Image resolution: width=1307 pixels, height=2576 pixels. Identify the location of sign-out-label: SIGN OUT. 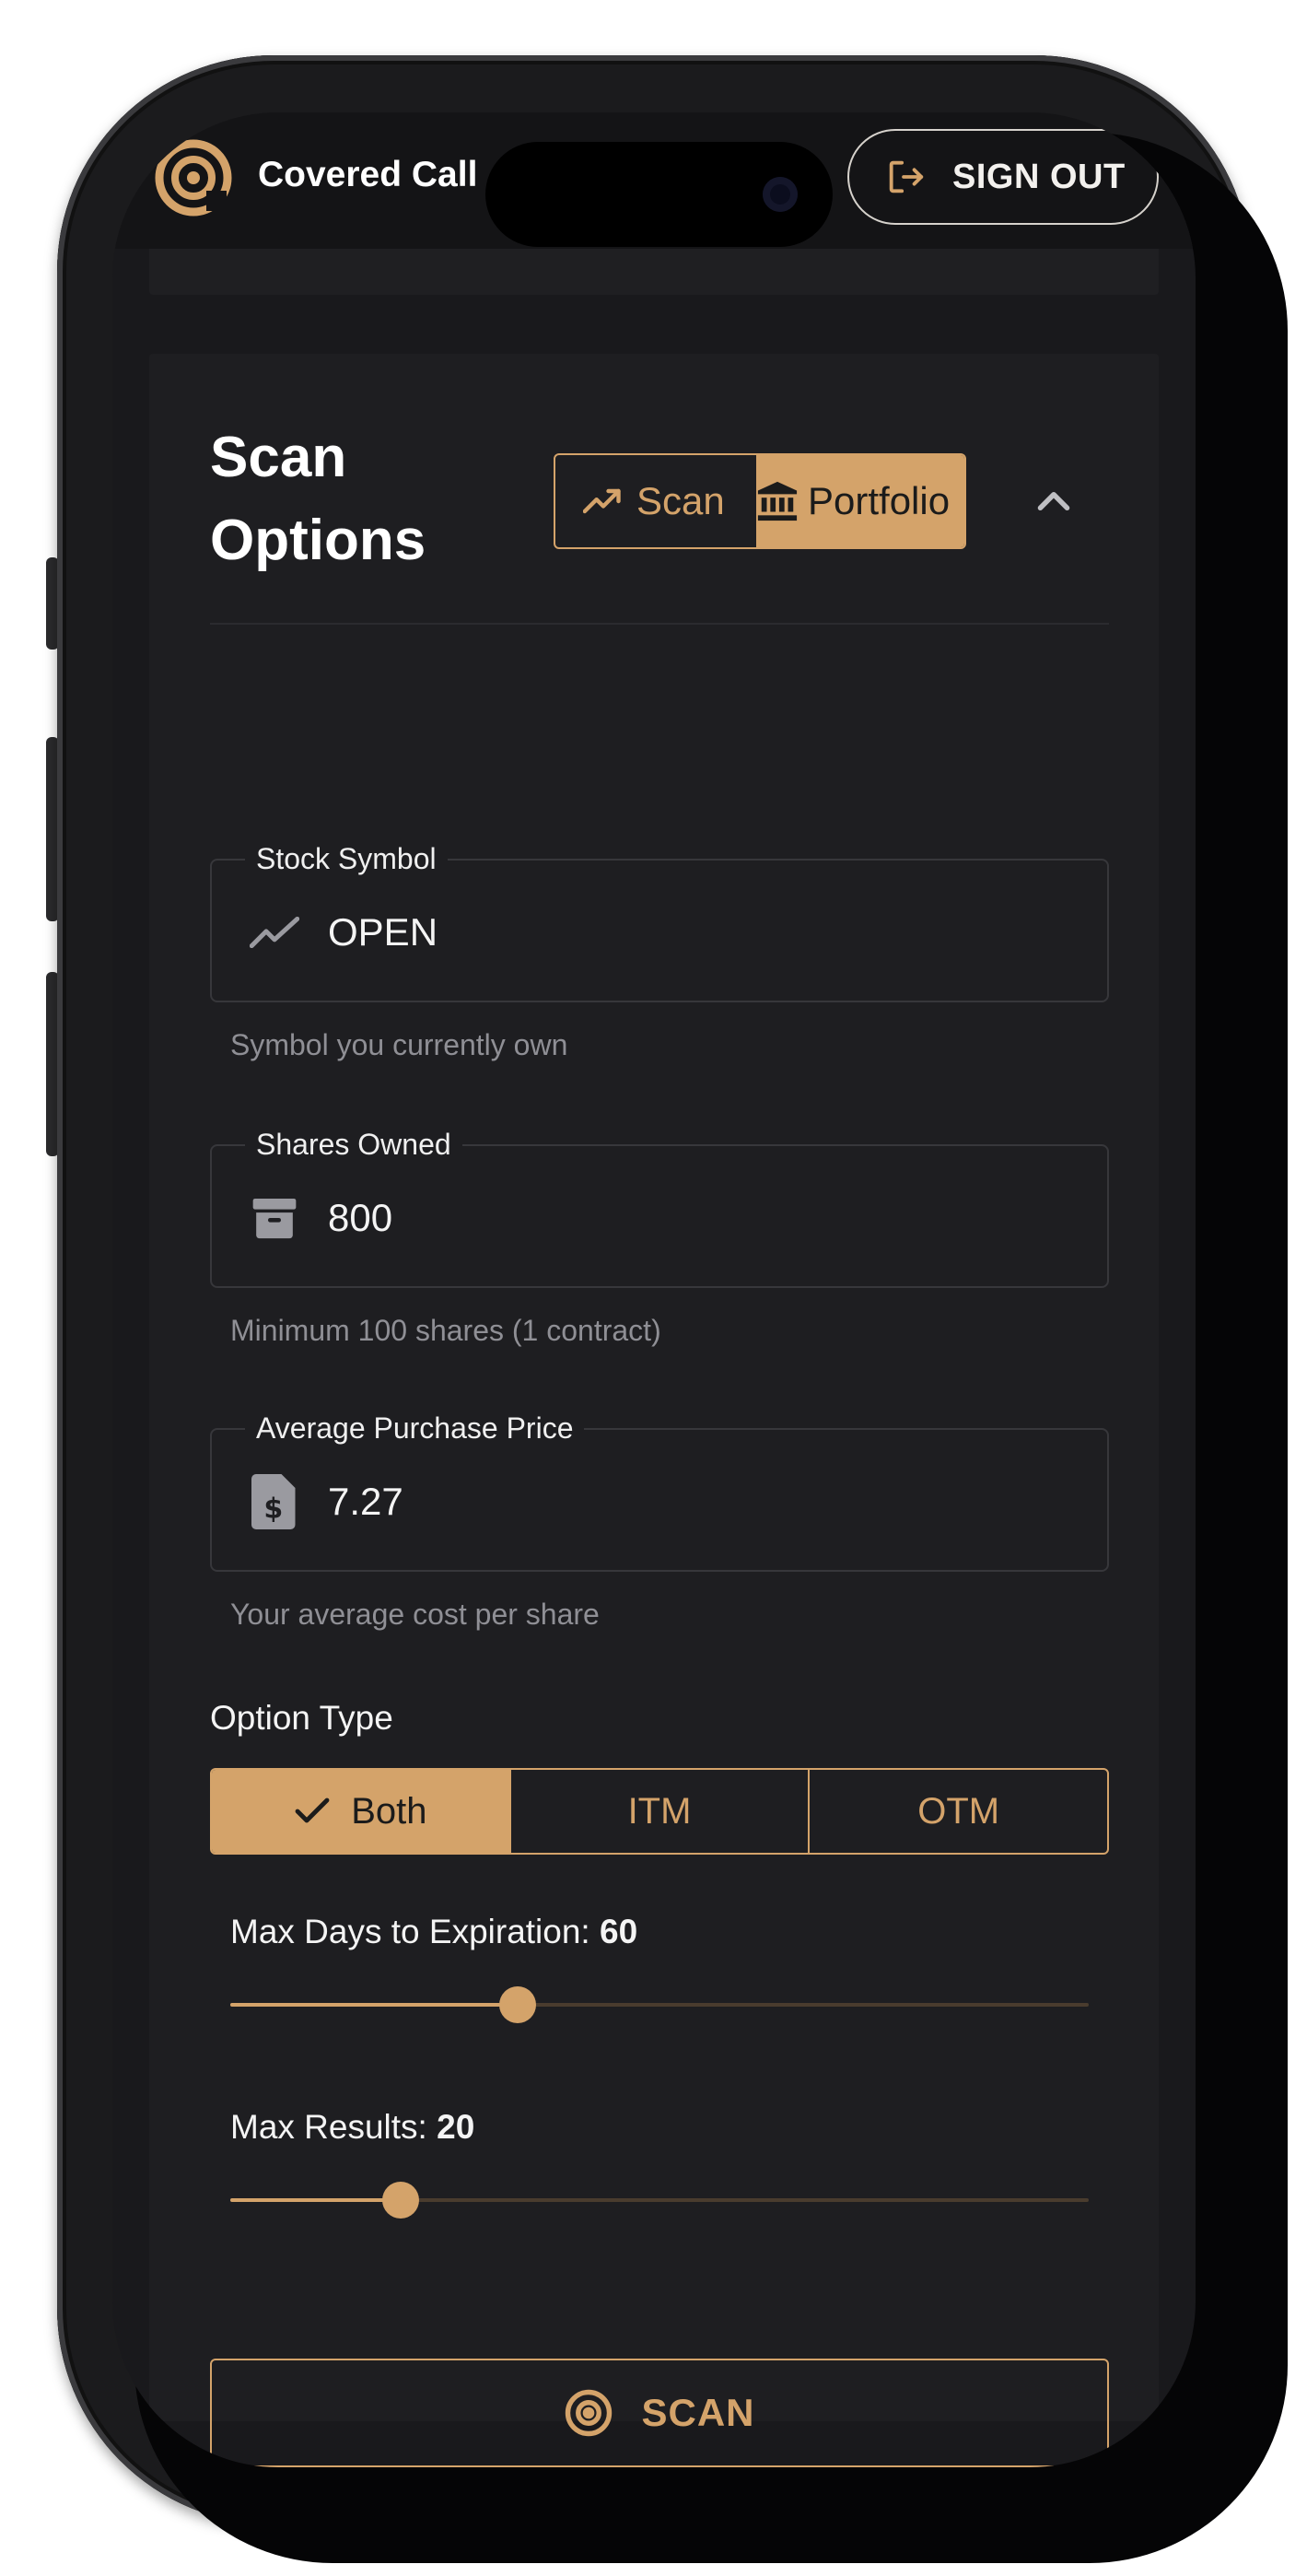
(1039, 176).